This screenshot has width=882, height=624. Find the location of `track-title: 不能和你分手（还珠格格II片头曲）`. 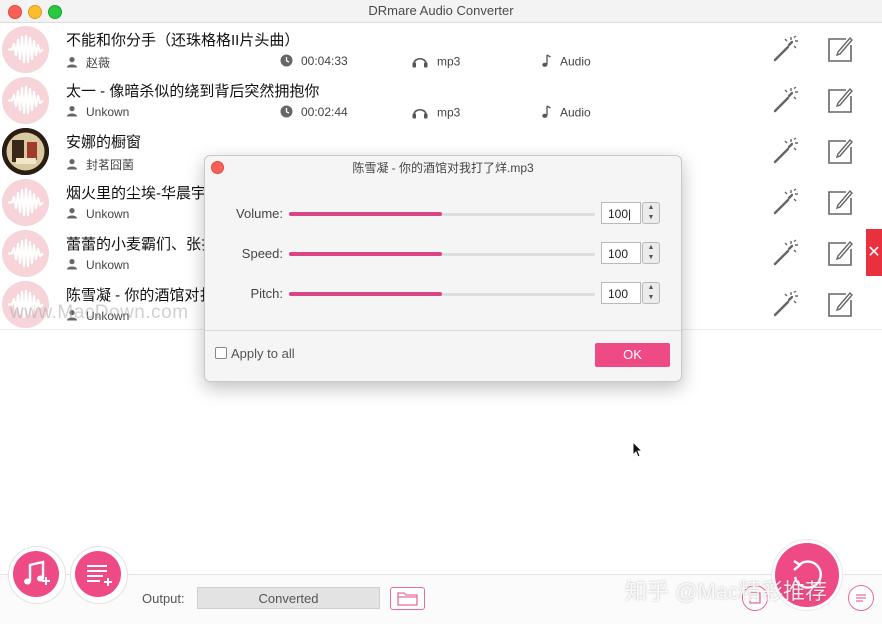

track-title: 不能和你分手（还珠格格II片头曲） is located at coordinates (183, 40).